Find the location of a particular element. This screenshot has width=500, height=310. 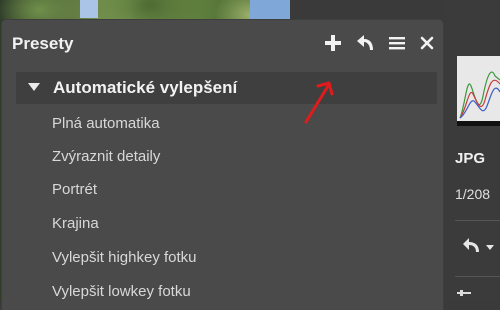

right-info-panel: JPG 1/208 is located at coordinates (472, 150).